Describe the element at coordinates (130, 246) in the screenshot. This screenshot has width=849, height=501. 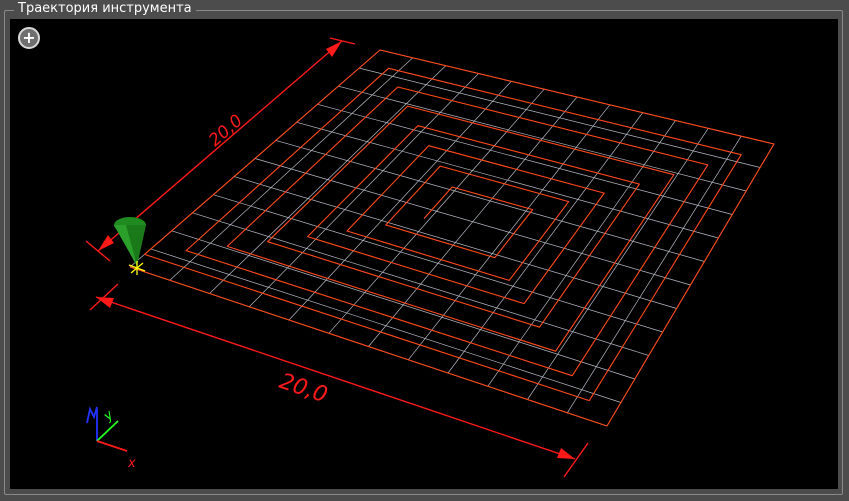
I see `cone-tool-icon` at that location.